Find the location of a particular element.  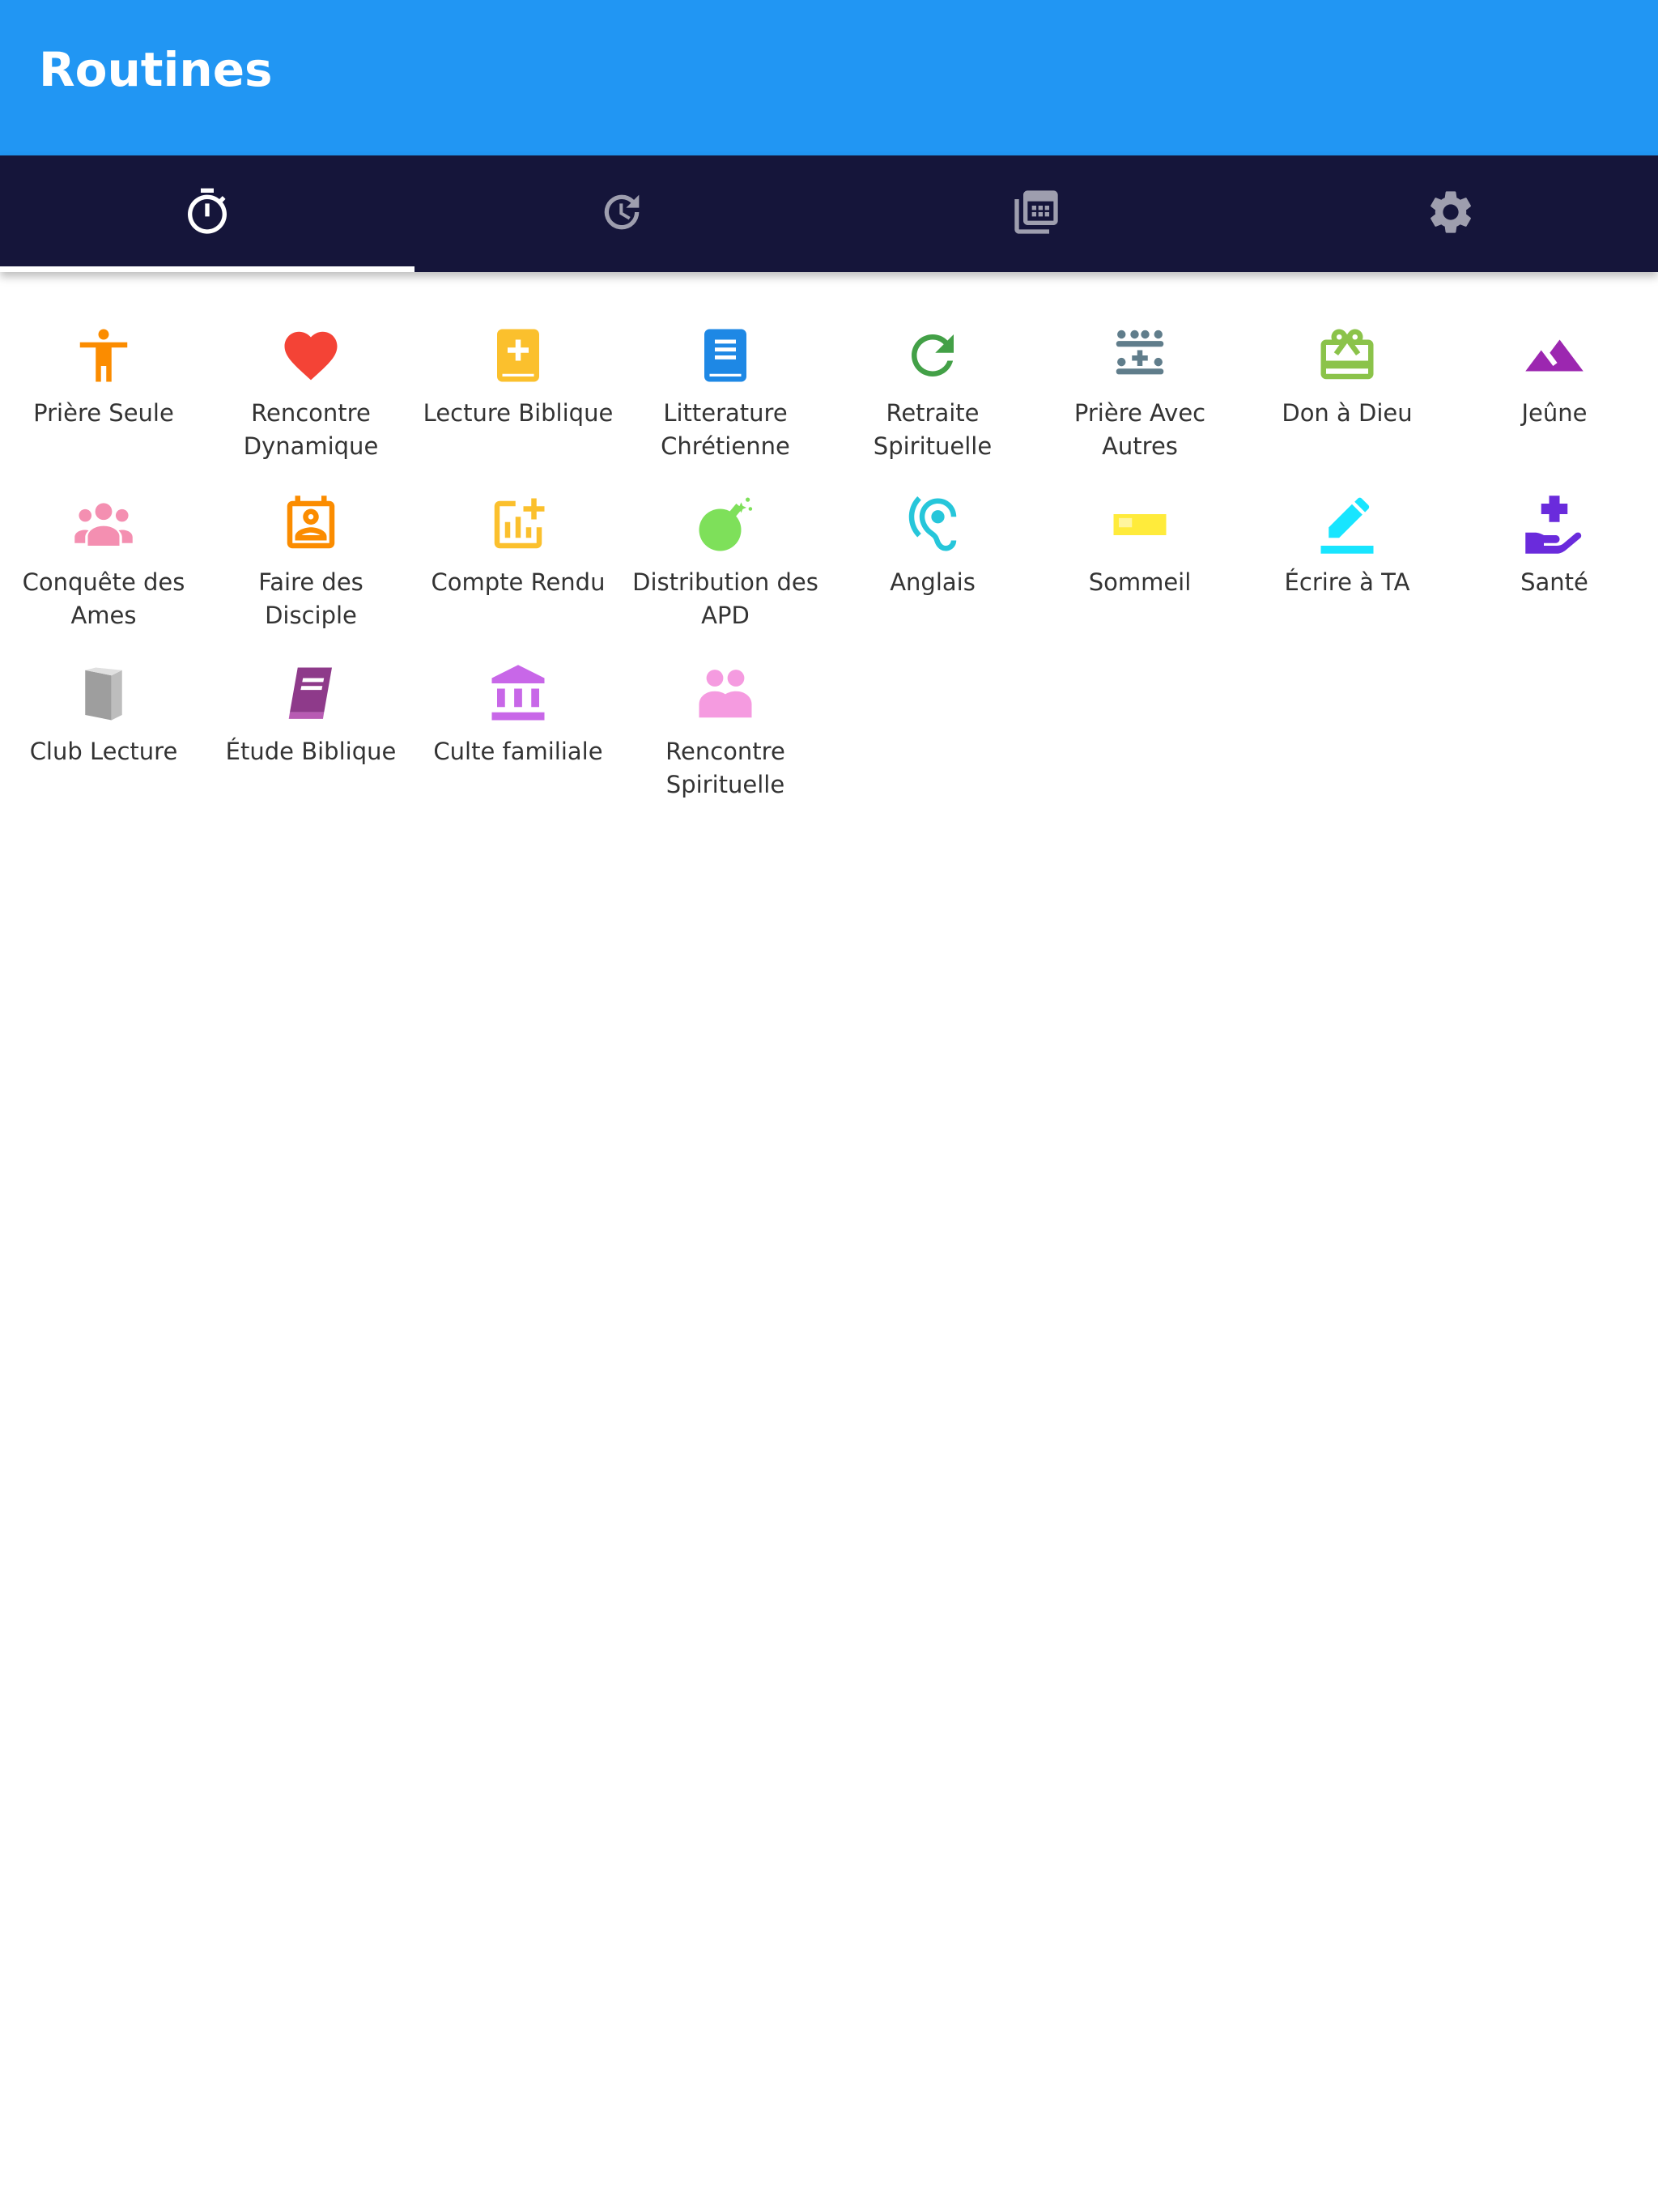

routine-label: Retraite Spirituelle is located at coordinates (933, 430).